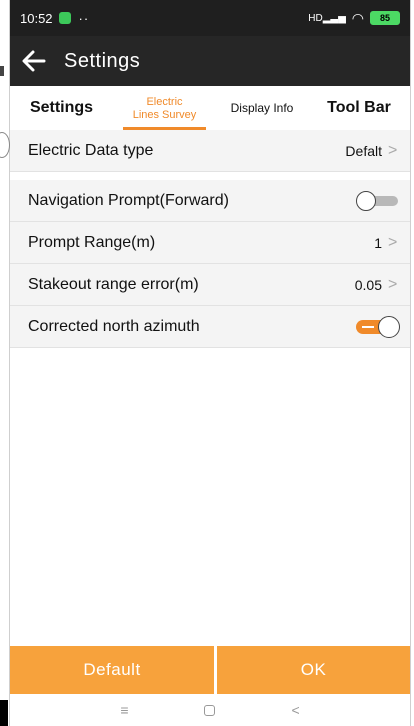 This screenshot has width=414, height=726. Describe the element at coordinates (210, 176) in the screenshot. I see `section-gap` at that location.